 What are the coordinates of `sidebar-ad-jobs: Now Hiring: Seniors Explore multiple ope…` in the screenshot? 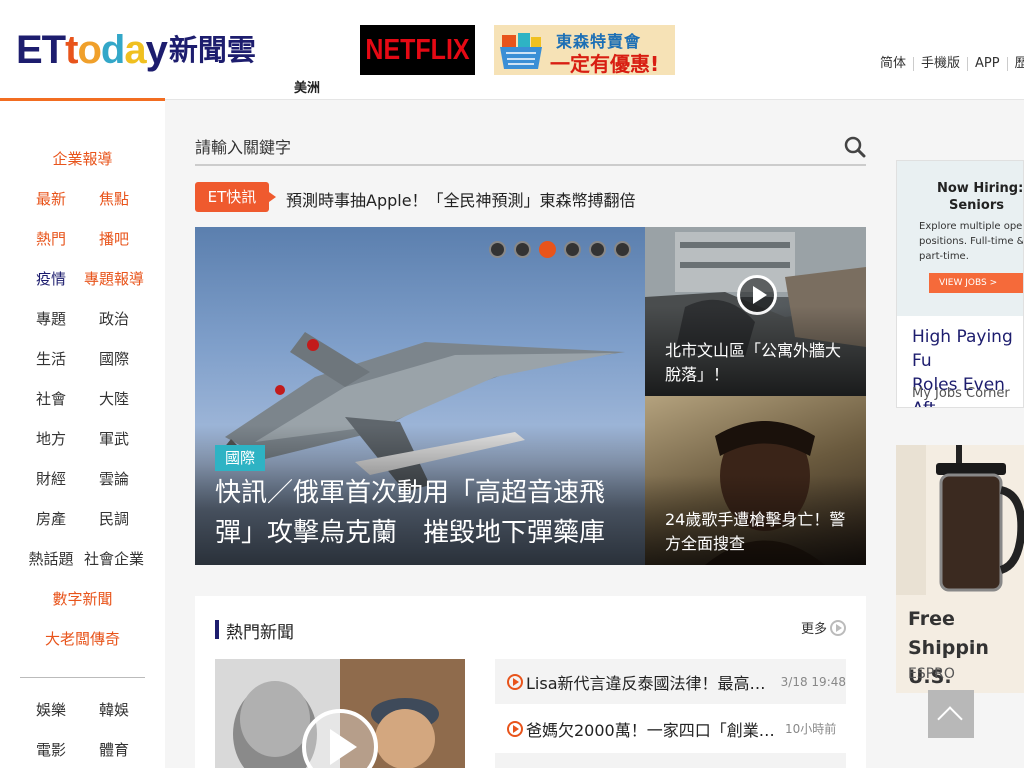 It's located at (960, 284).